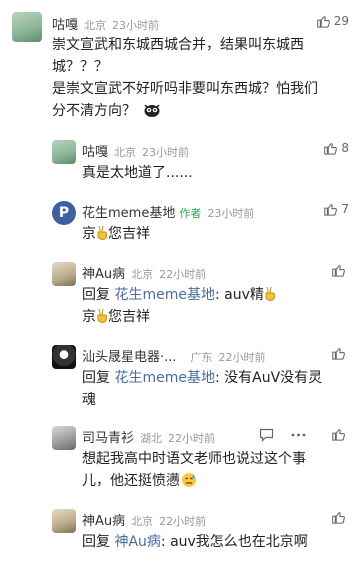 The image size is (363, 566). I want to click on more-dots-icon, so click(298, 435).